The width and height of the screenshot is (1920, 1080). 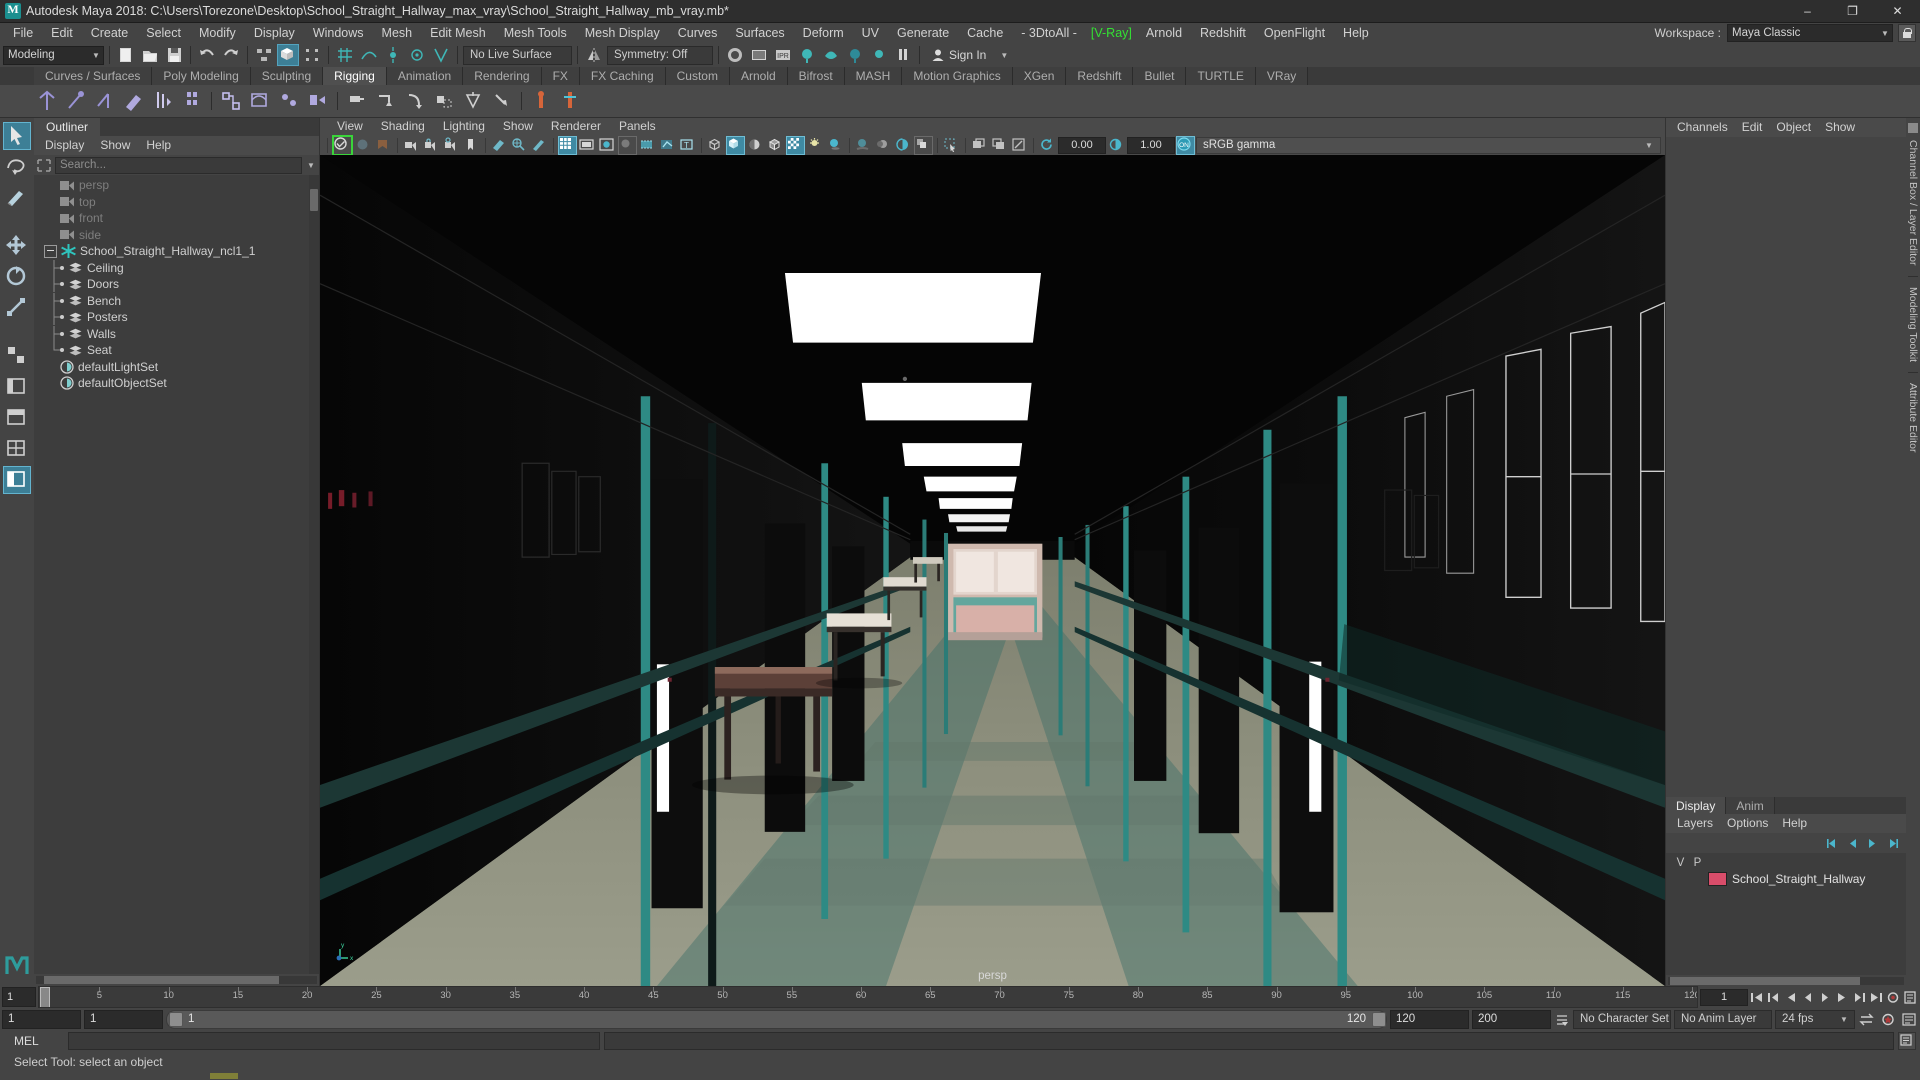 What do you see at coordinates (1842, 997) in the screenshot?
I see `step-forward-frame-icon` at bounding box center [1842, 997].